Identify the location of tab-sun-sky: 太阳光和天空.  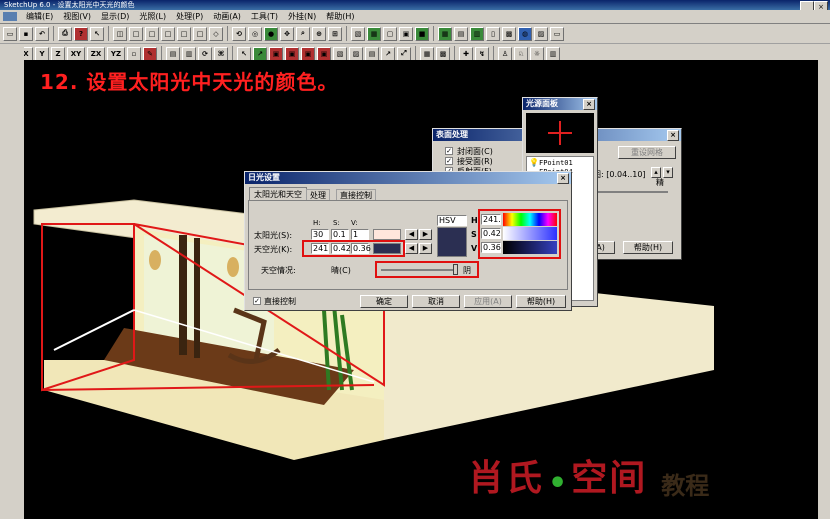
(278, 194).